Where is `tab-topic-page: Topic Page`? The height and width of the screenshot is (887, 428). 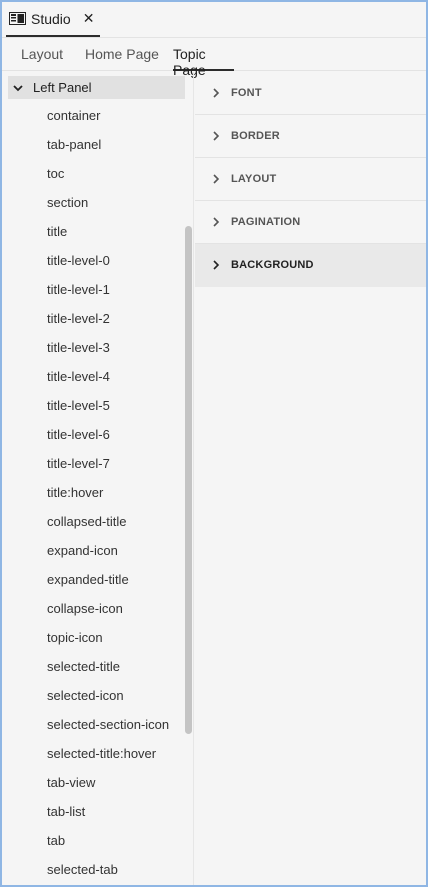 tab-topic-page: Topic Page is located at coordinates (203, 62).